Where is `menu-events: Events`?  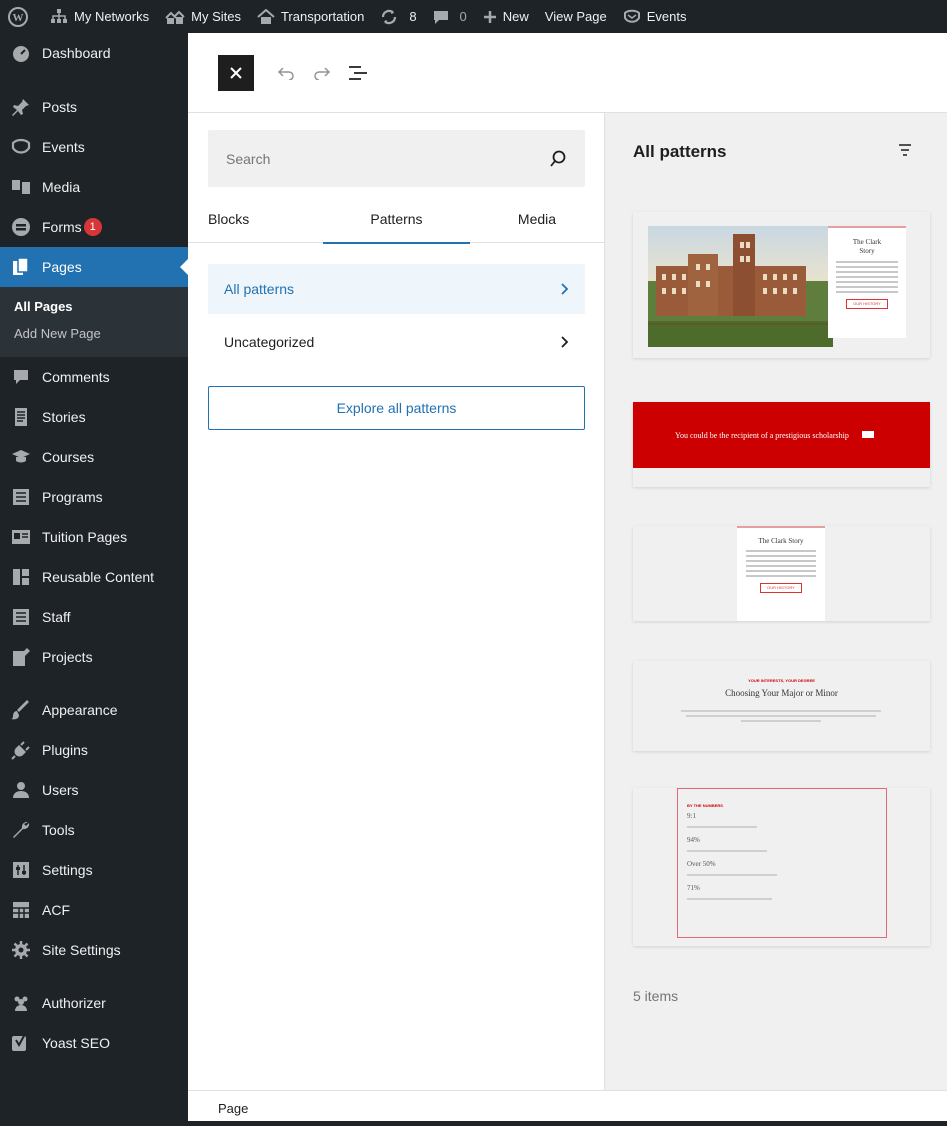
menu-events: Events is located at coordinates (94, 147).